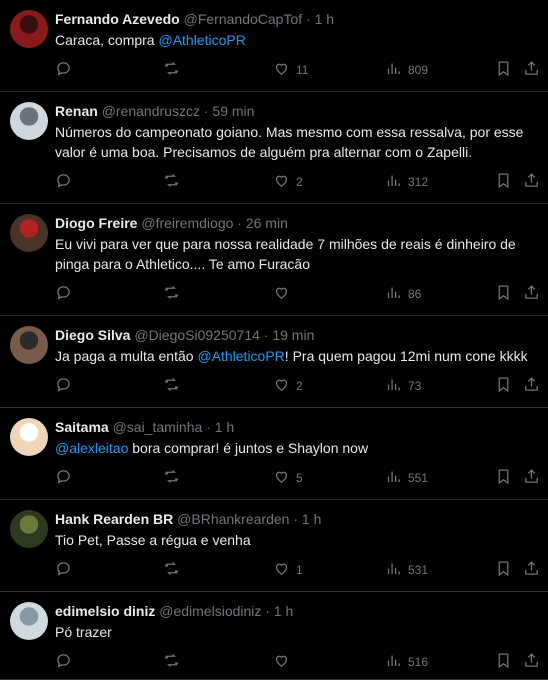 Image resolution: width=548 pixels, height=680 pixels. I want to click on author-handle: @FernandoCapTof, so click(243, 19).